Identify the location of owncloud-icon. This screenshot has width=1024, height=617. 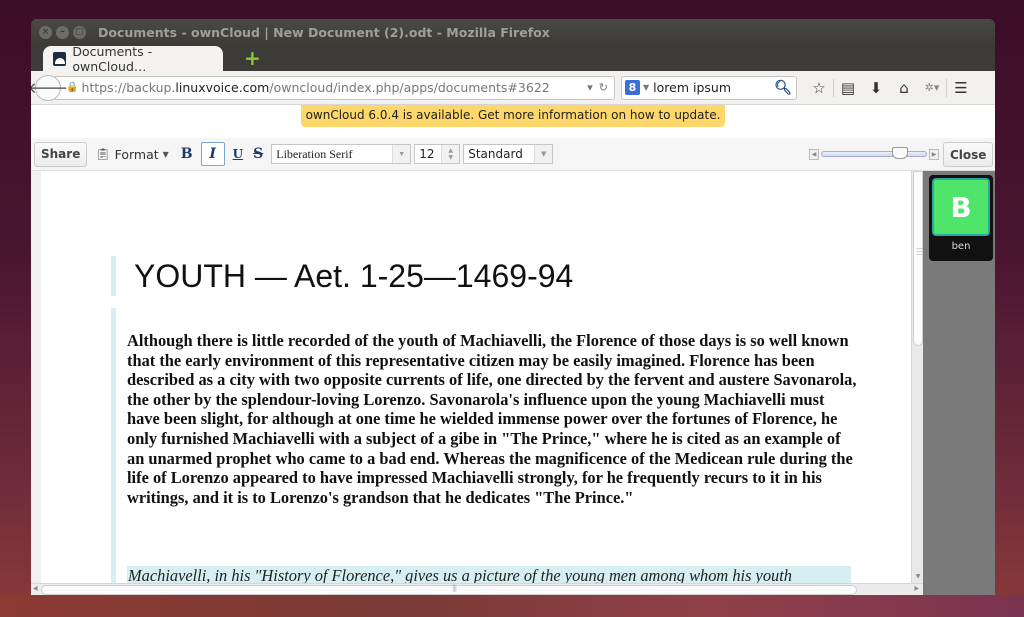
(60, 58).